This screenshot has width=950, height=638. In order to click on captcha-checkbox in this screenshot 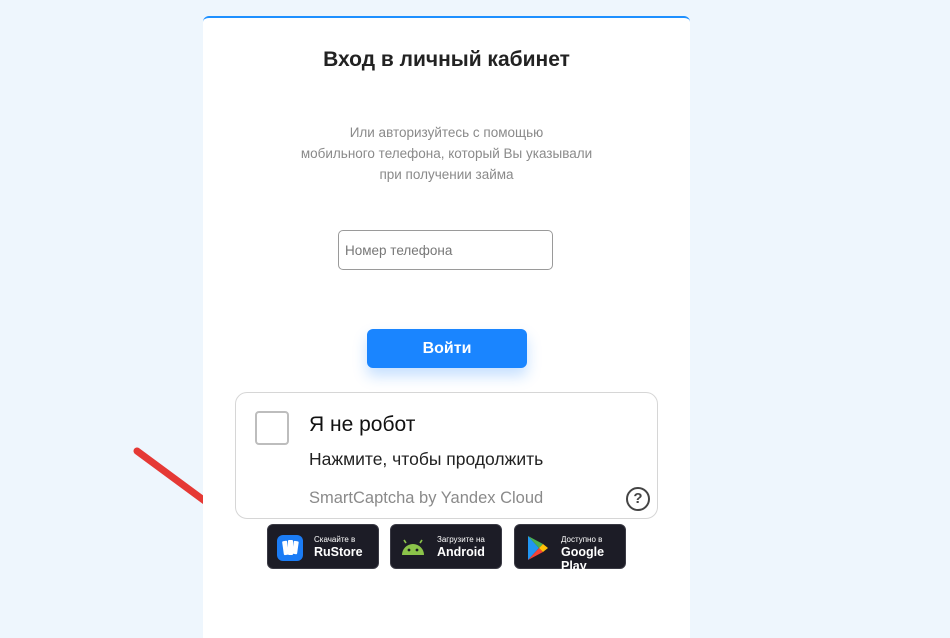, I will do `click(272, 428)`.